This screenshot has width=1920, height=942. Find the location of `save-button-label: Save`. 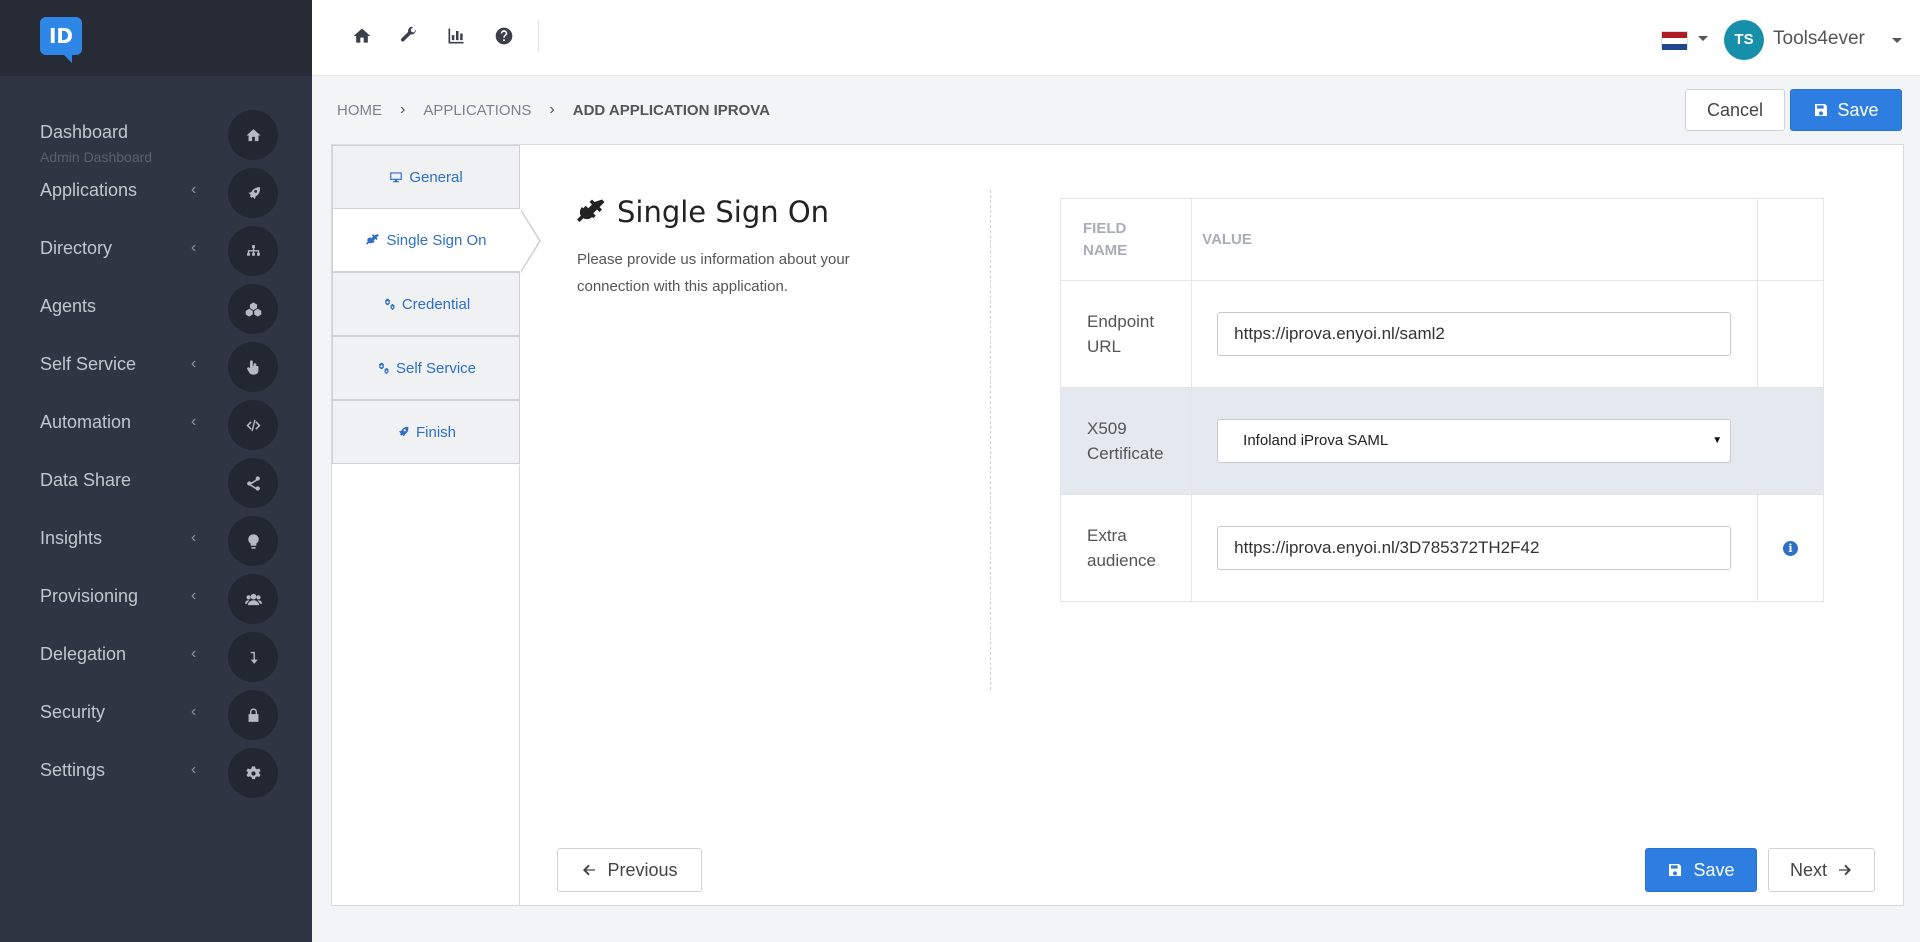

save-button-label: Save is located at coordinates (1714, 869).